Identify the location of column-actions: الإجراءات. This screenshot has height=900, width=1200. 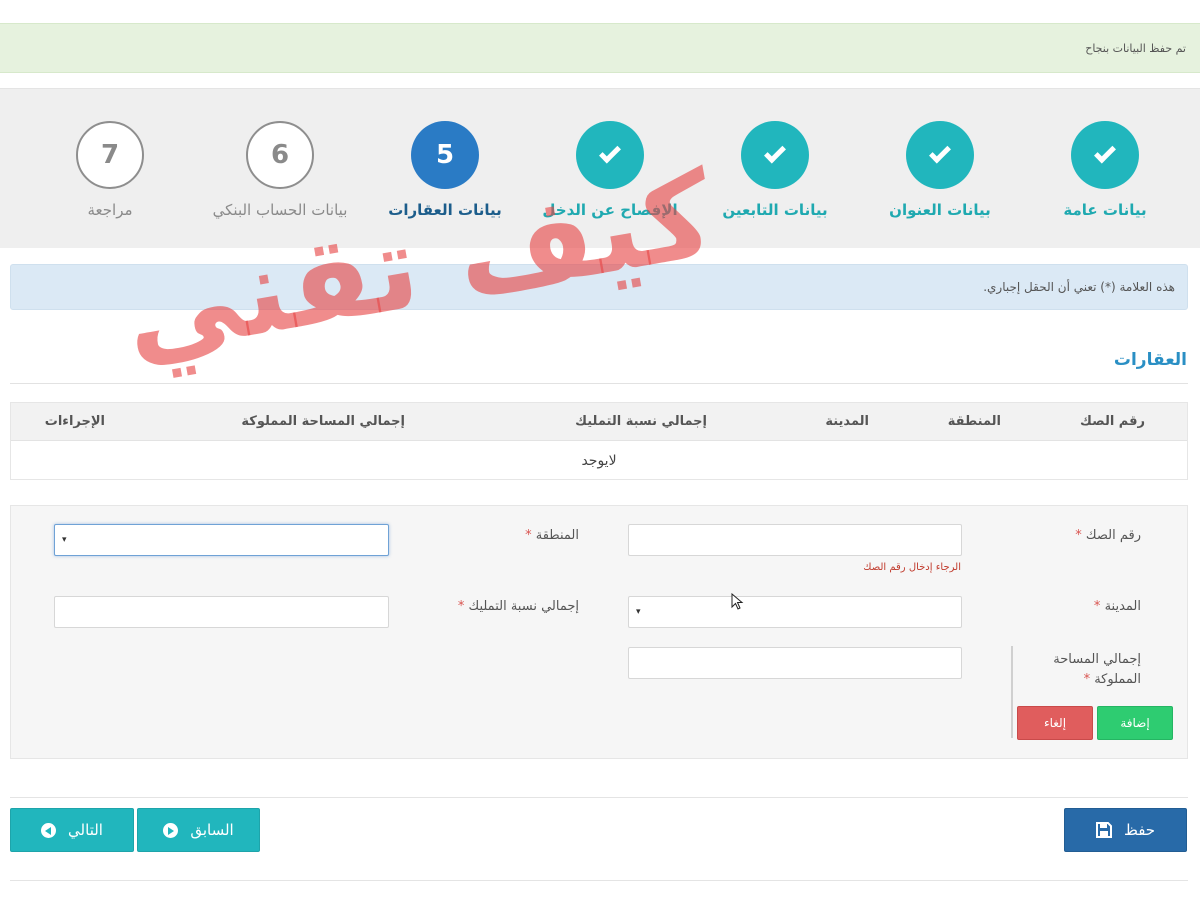
(74, 421).